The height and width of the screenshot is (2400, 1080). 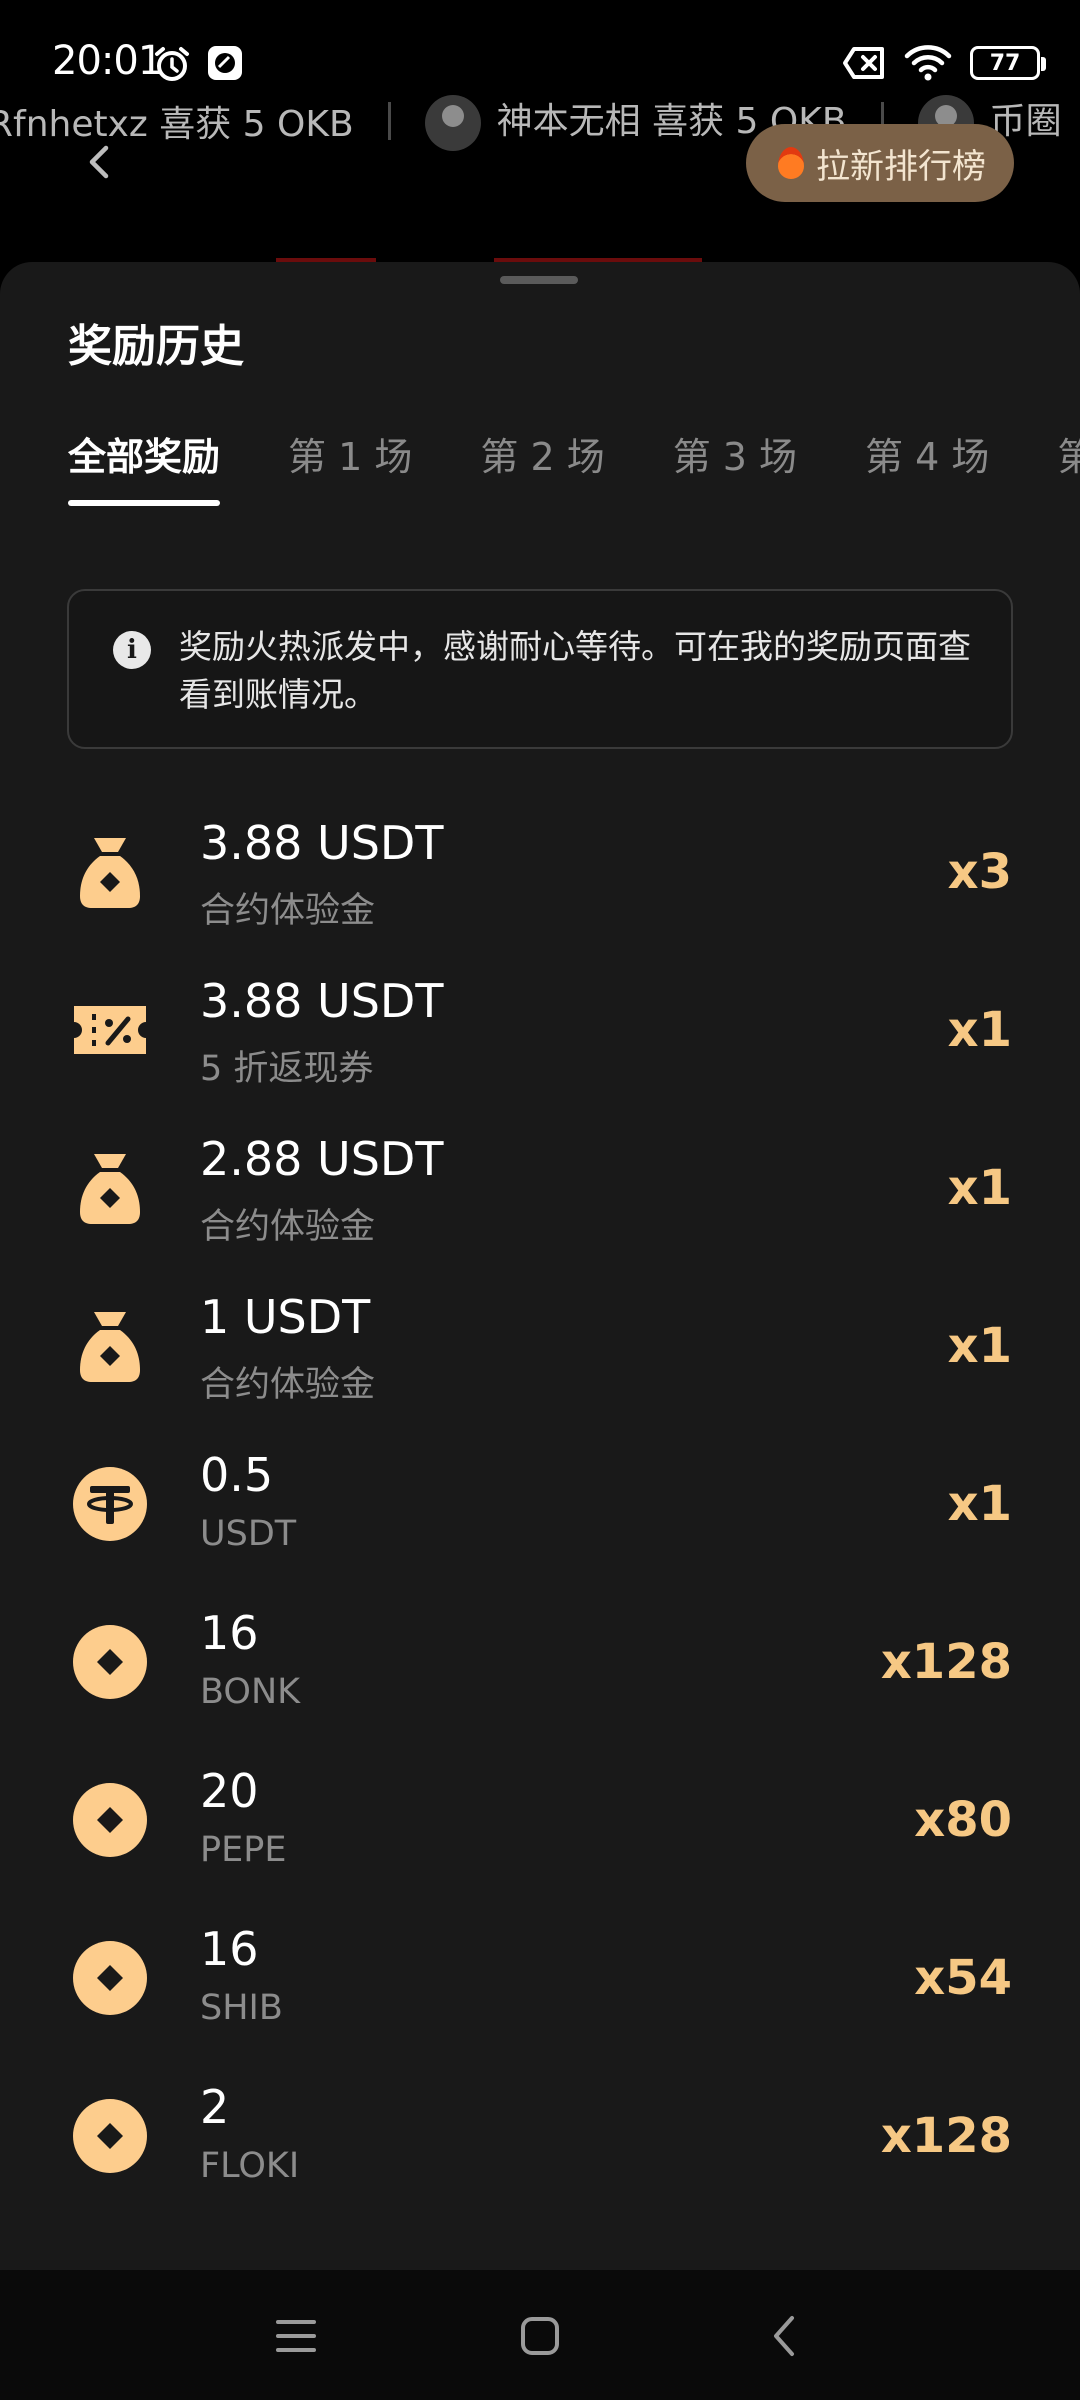 What do you see at coordinates (237, 1475) in the screenshot?
I see `reward-amount: 0.5` at bounding box center [237, 1475].